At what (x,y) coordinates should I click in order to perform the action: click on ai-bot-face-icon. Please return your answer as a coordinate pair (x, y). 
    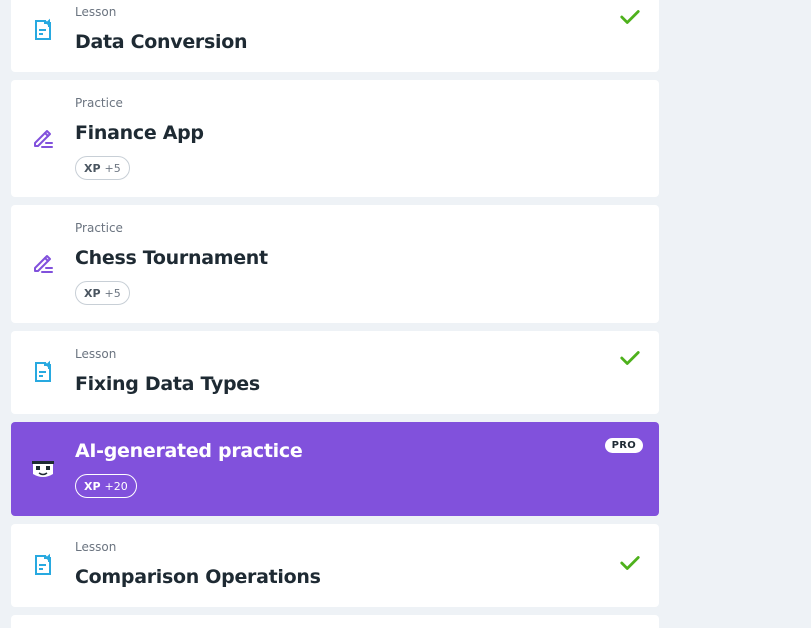
    Looking at the image, I should click on (43, 469).